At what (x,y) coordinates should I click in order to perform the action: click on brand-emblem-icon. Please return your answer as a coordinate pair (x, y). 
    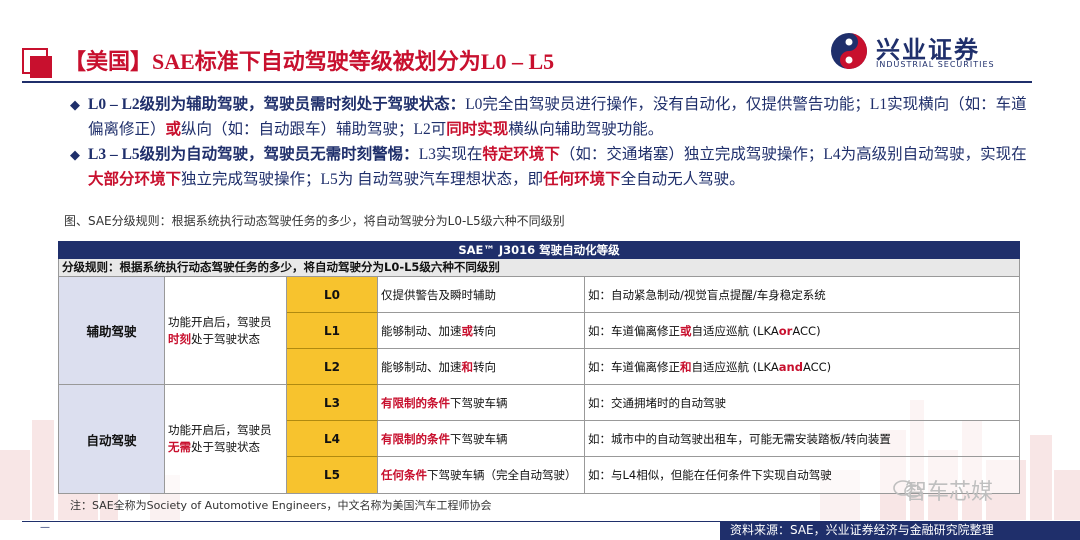
    Looking at the image, I should click on (849, 51).